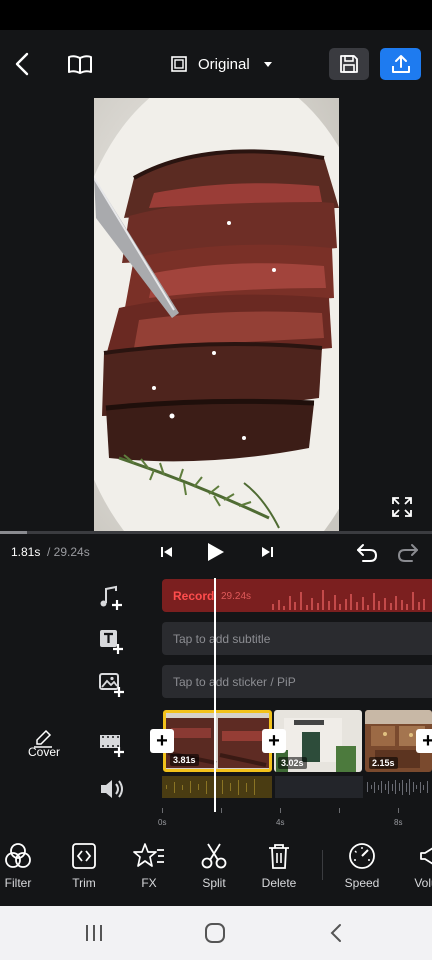 The image size is (432, 960). I want to click on skip-next-icon, so click(267, 552).